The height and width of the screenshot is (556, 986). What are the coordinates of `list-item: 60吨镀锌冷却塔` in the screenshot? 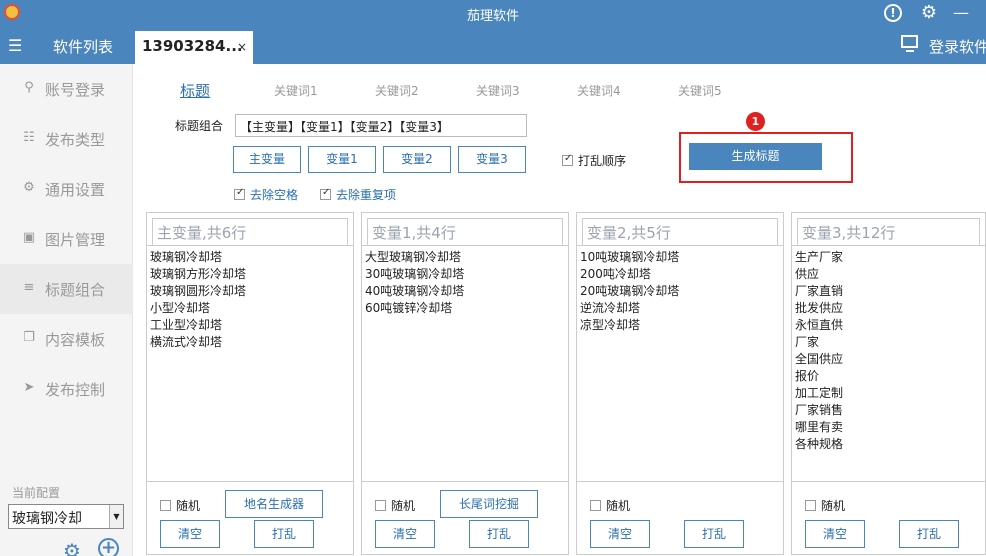 It's located at (409, 308).